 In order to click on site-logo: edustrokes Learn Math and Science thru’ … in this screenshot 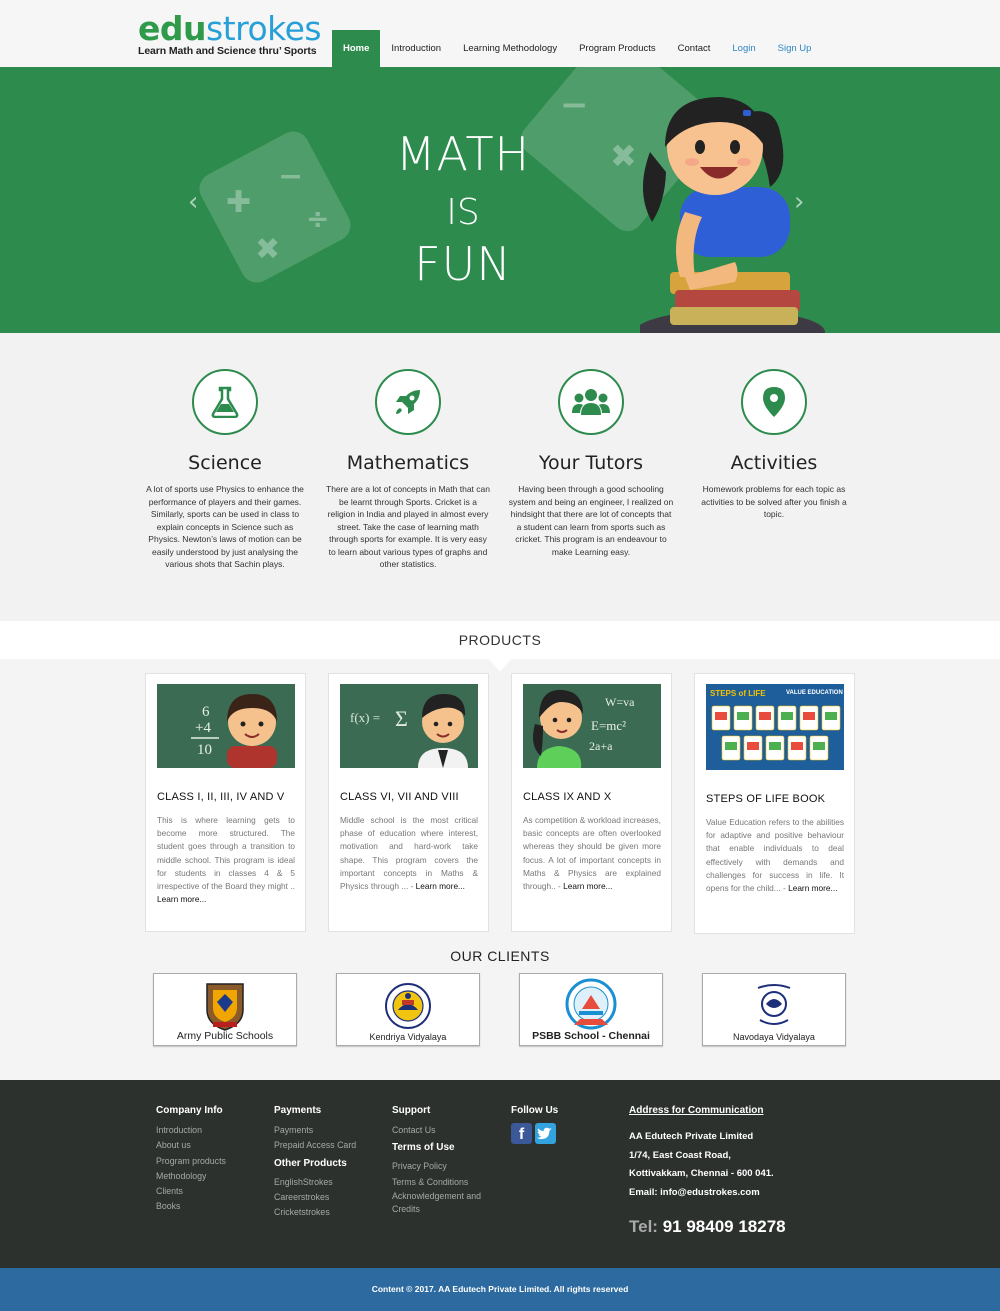, I will do `click(230, 34)`.